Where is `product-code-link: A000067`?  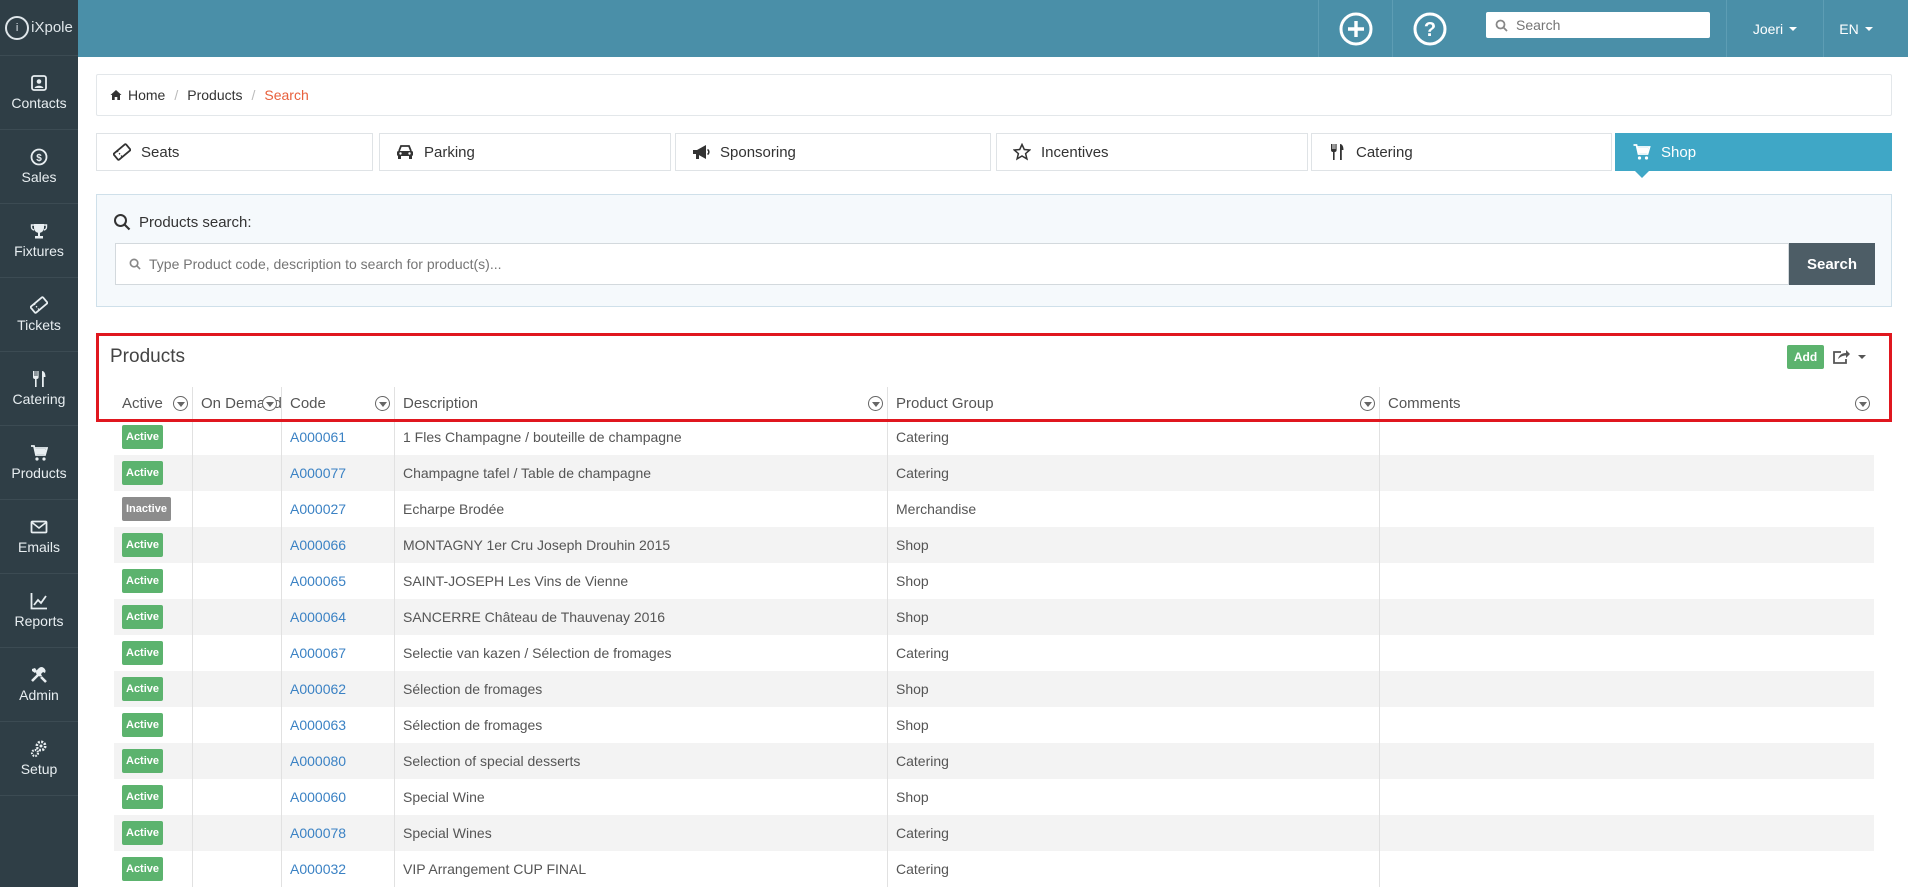 product-code-link: A000067 is located at coordinates (318, 653).